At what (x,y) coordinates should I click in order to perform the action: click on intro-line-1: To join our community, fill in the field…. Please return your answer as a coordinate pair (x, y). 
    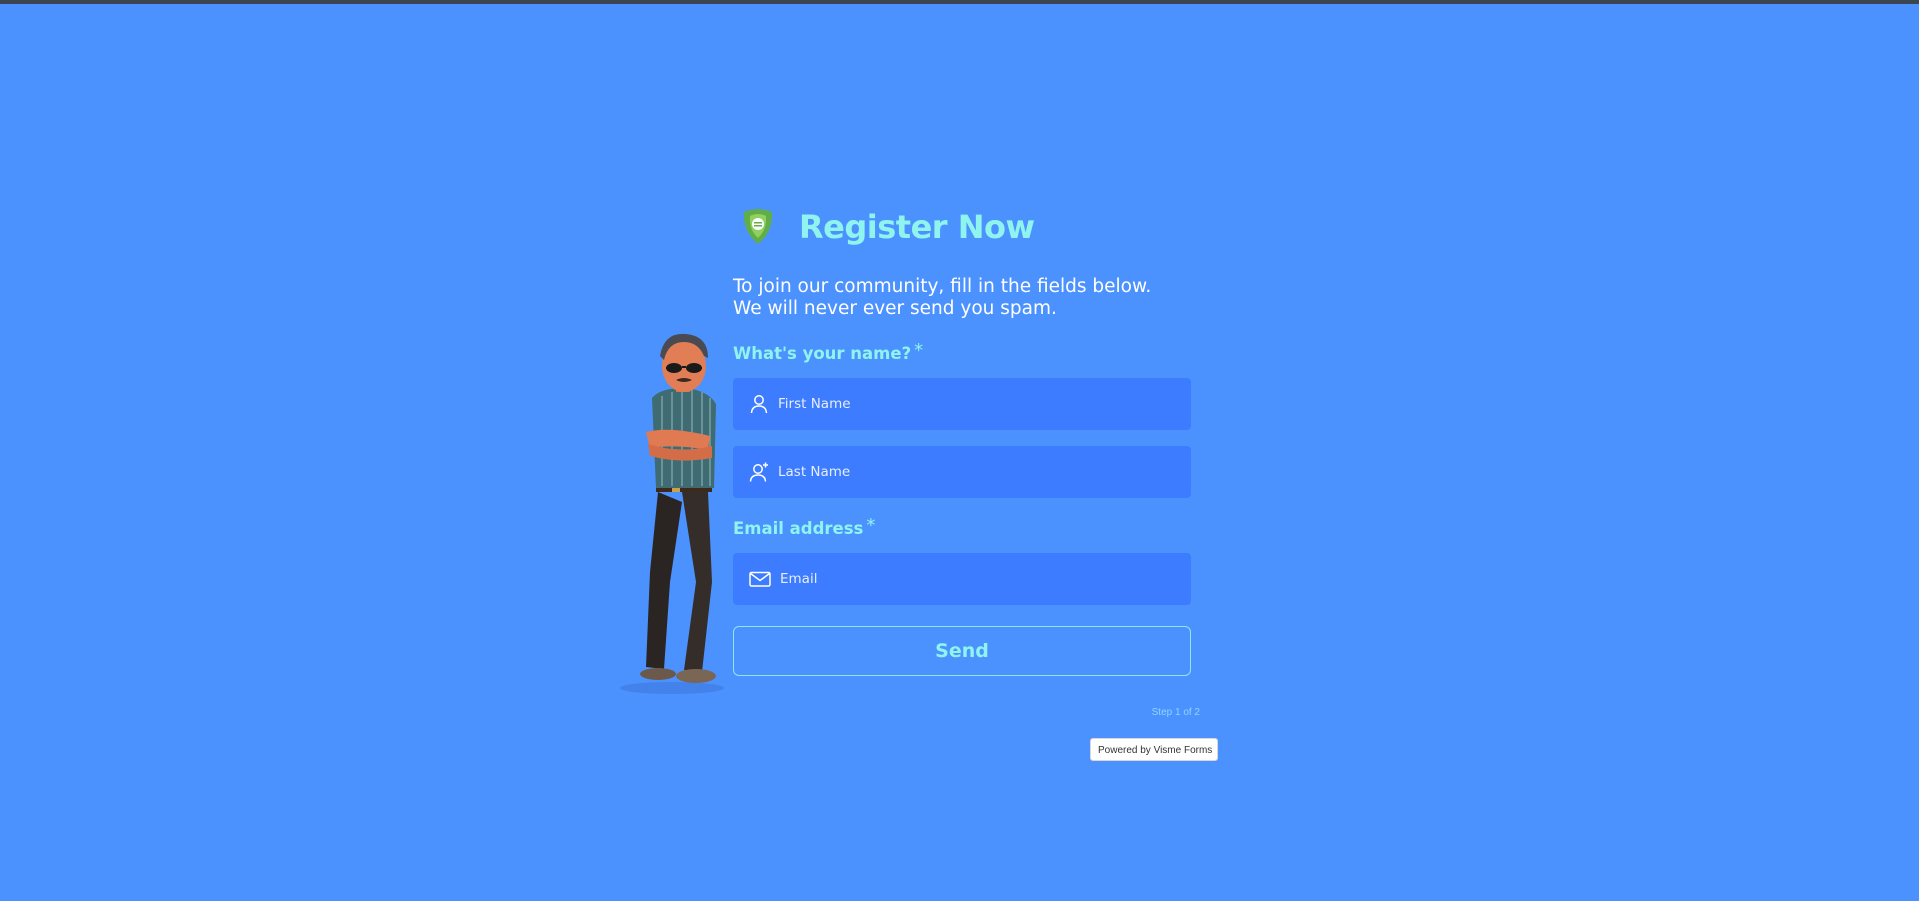
    Looking at the image, I should click on (942, 286).